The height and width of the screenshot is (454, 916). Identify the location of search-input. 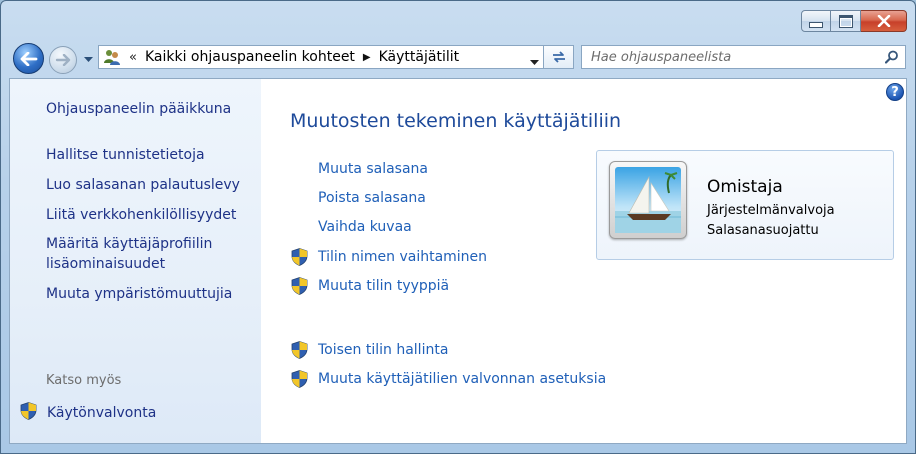
(730, 57).